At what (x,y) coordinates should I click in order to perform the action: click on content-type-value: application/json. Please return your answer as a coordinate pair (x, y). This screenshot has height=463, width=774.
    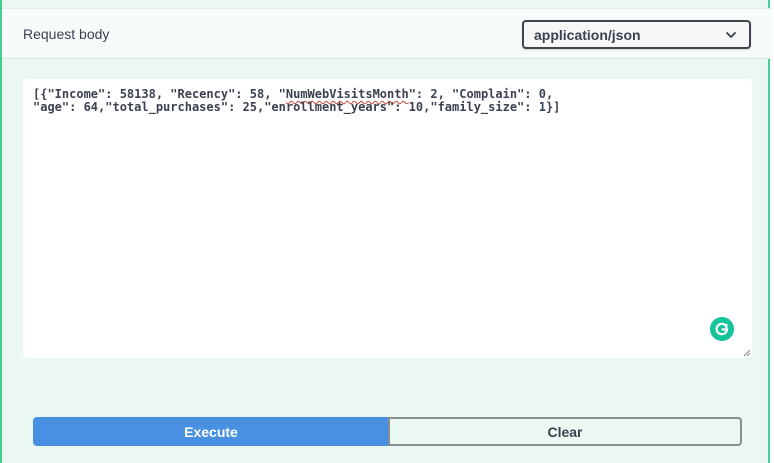
    Looking at the image, I should click on (587, 34).